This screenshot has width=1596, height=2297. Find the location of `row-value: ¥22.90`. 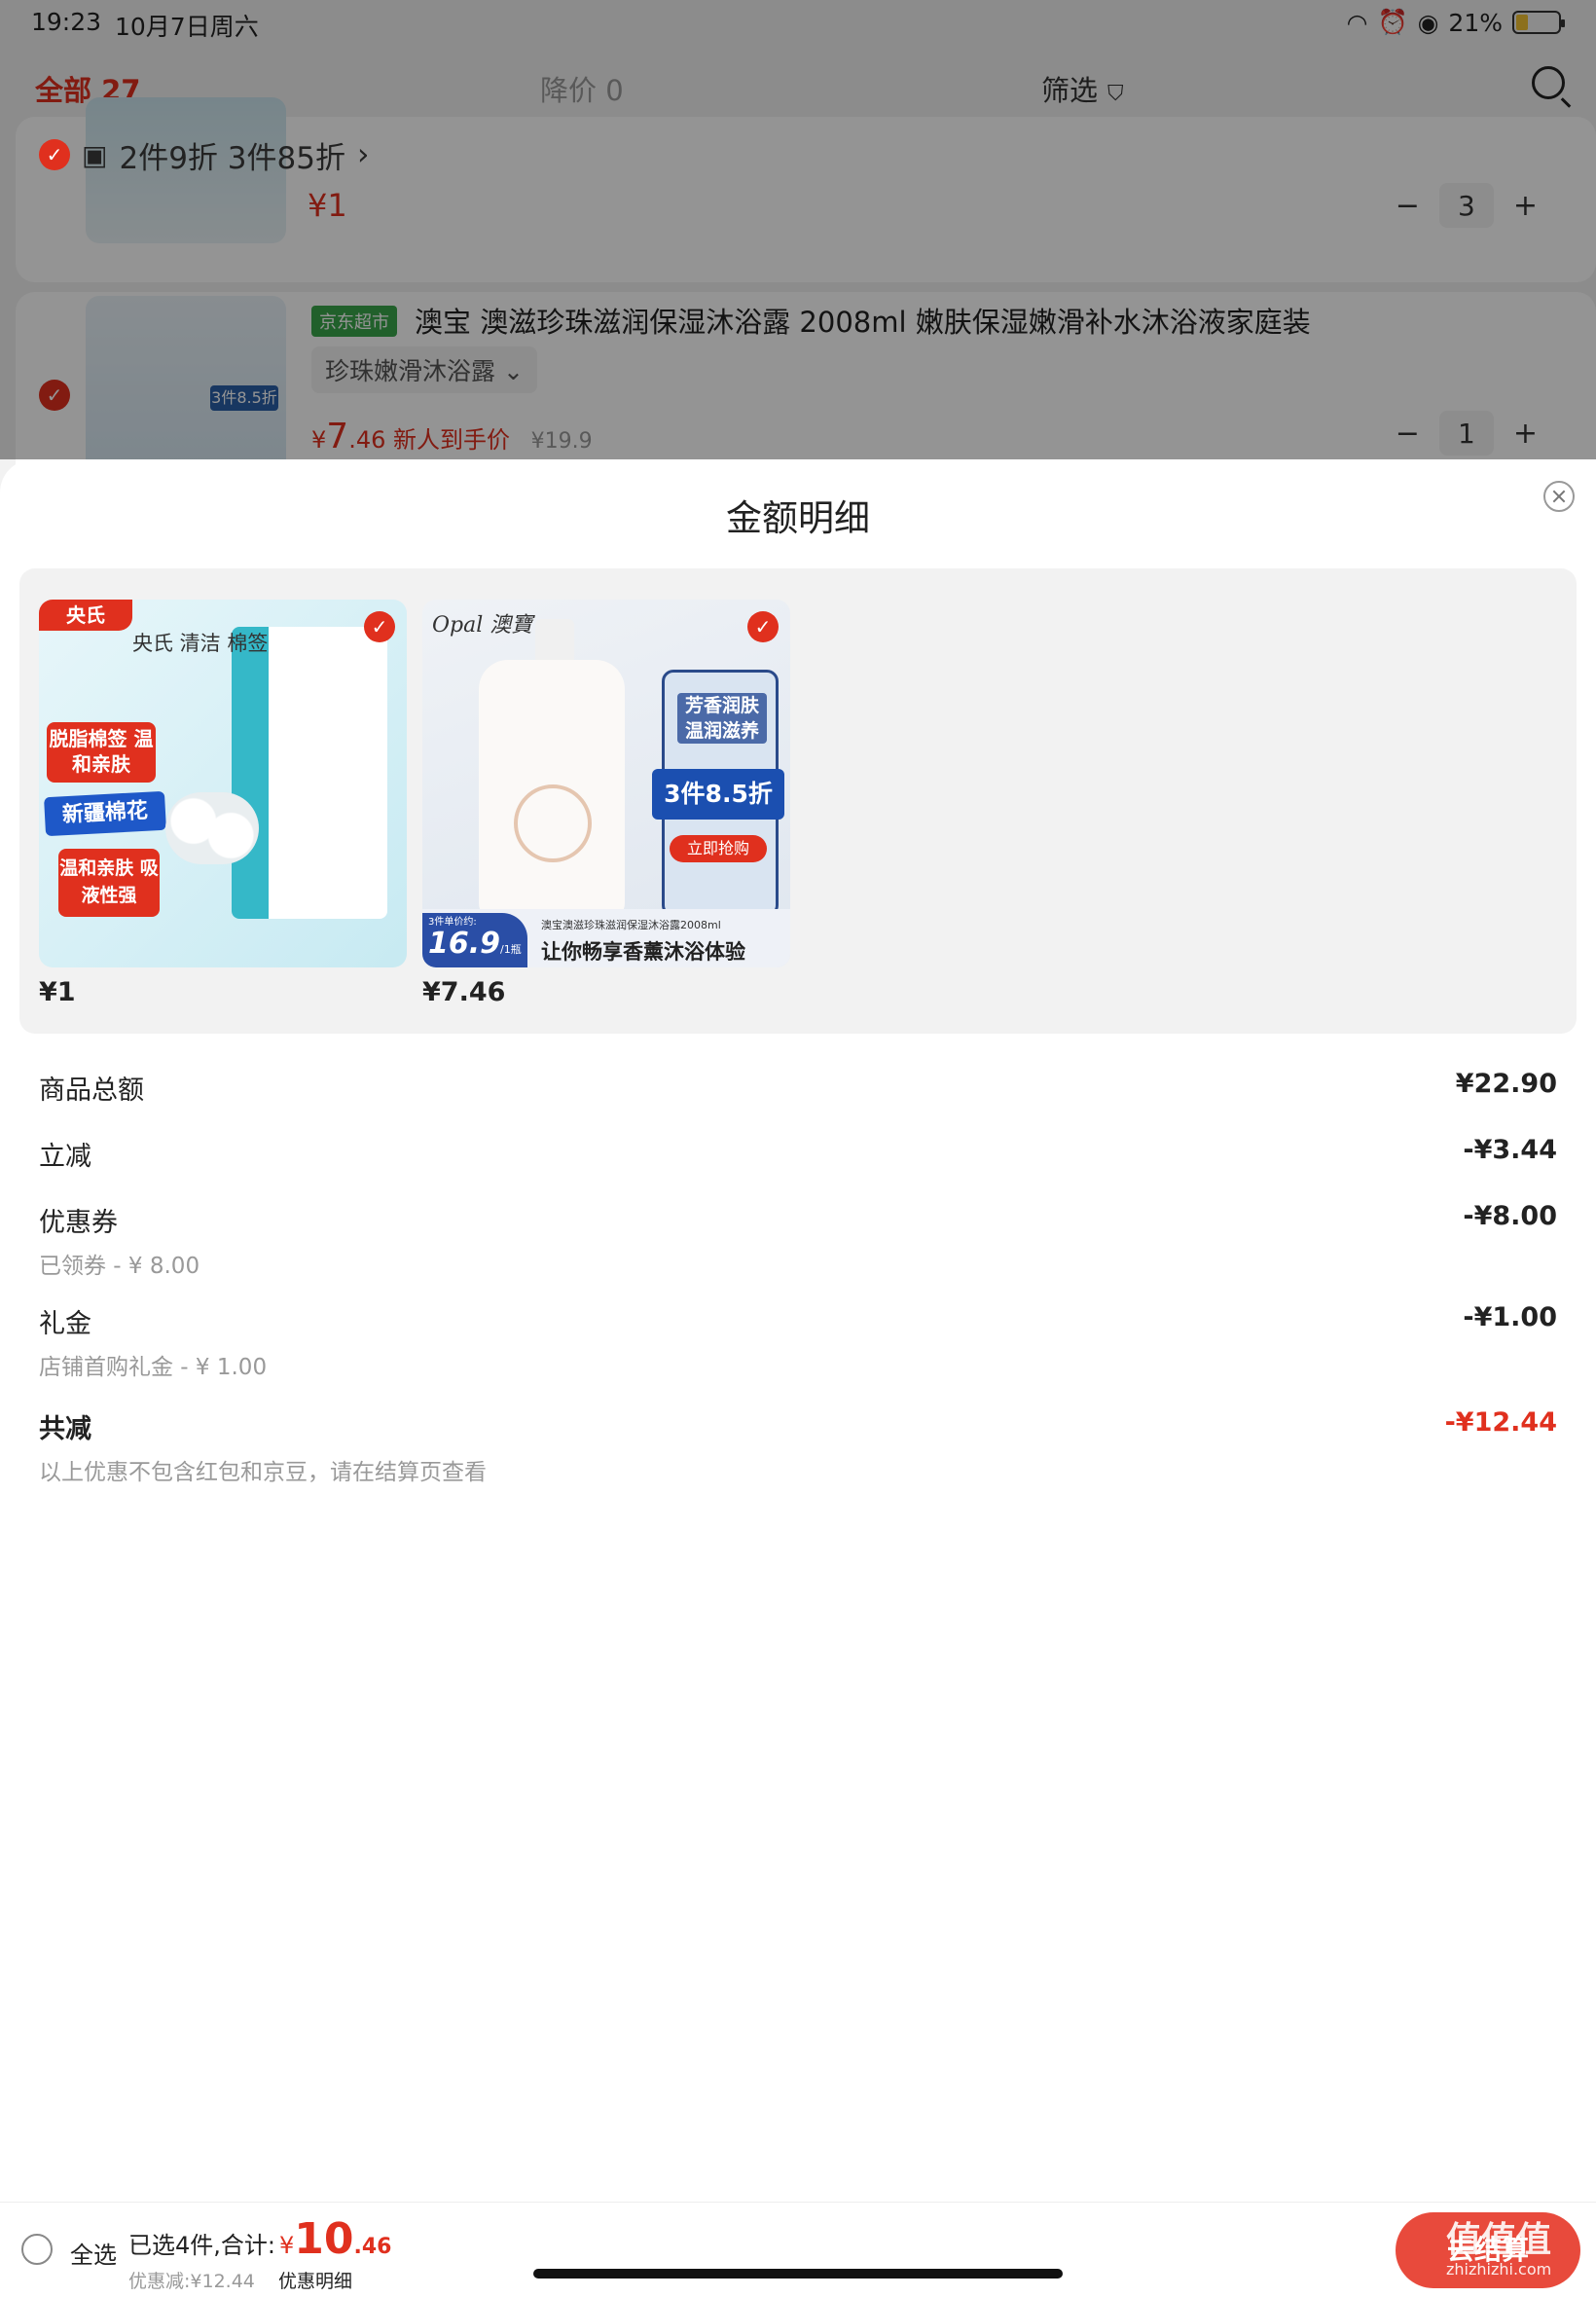

row-value: ¥22.90 is located at coordinates (1506, 1084).